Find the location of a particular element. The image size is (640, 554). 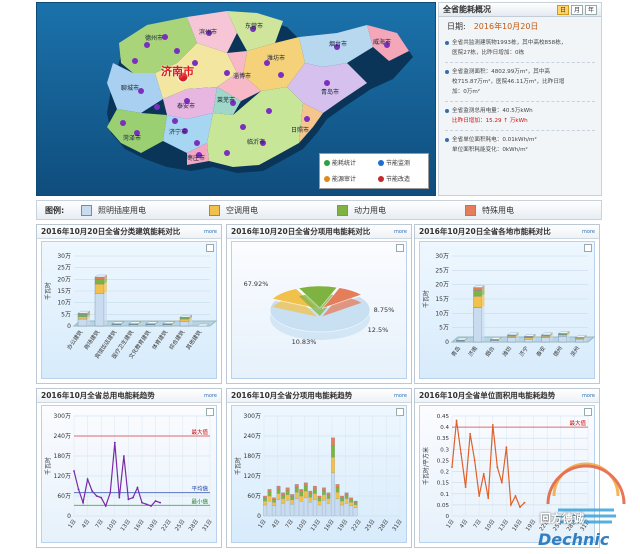

x-tick-label: 10日 is located at coordinates (490, 525).